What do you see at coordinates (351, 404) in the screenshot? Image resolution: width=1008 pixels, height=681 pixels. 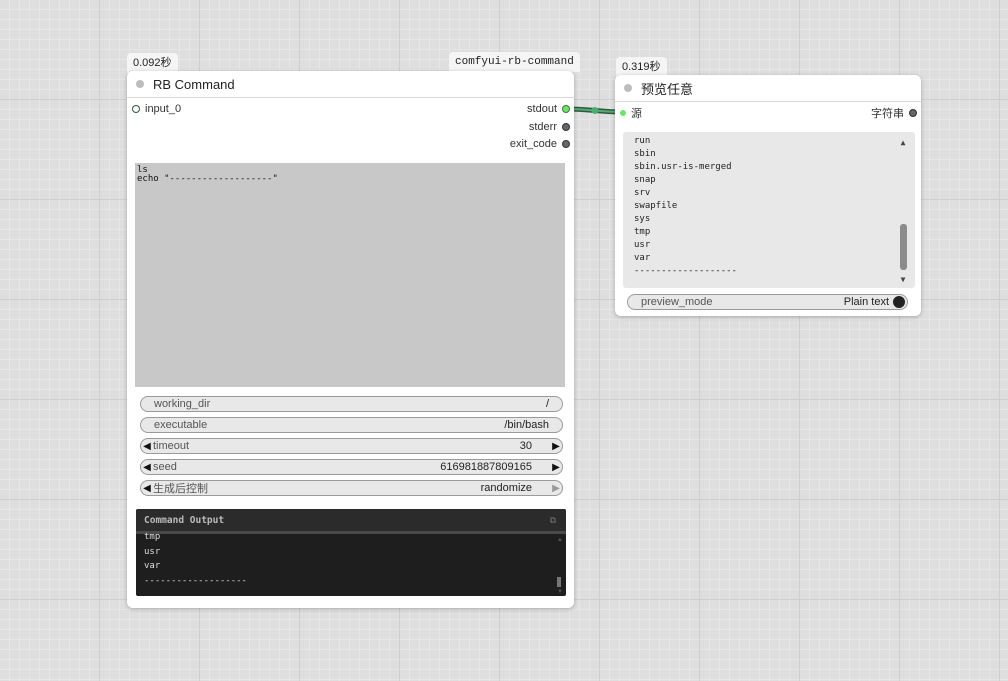 I see `working-dir-field: working_dir /` at bounding box center [351, 404].